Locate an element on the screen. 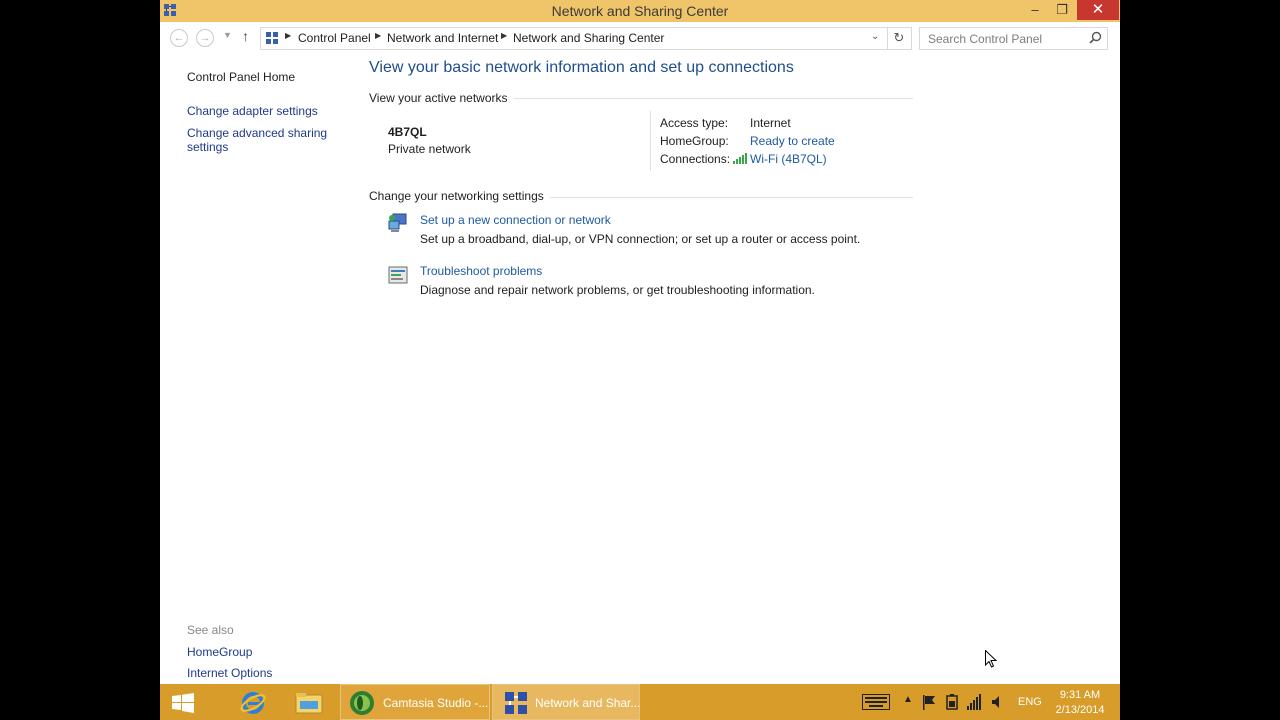 The height and width of the screenshot is (720, 1280). touch-keyboard-icon is located at coordinates (876, 702).